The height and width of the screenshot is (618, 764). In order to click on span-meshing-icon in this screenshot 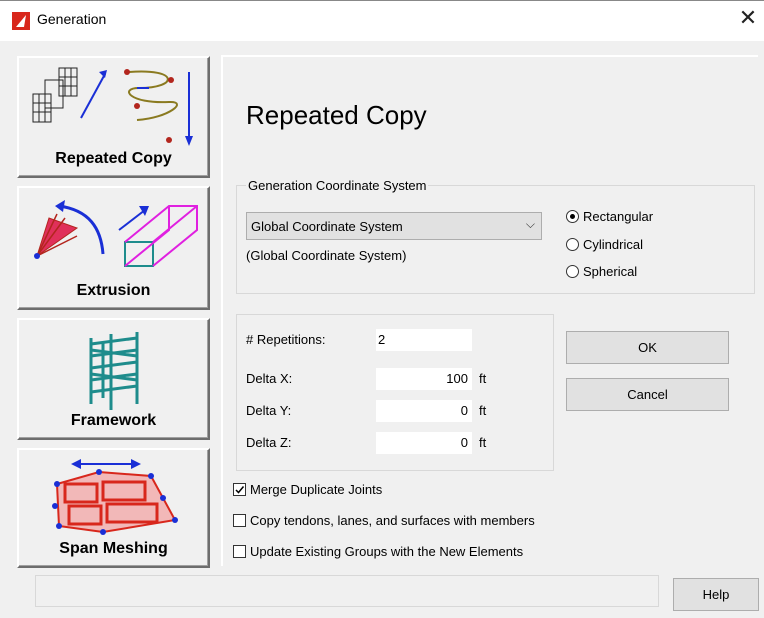, I will do `click(115, 497)`.